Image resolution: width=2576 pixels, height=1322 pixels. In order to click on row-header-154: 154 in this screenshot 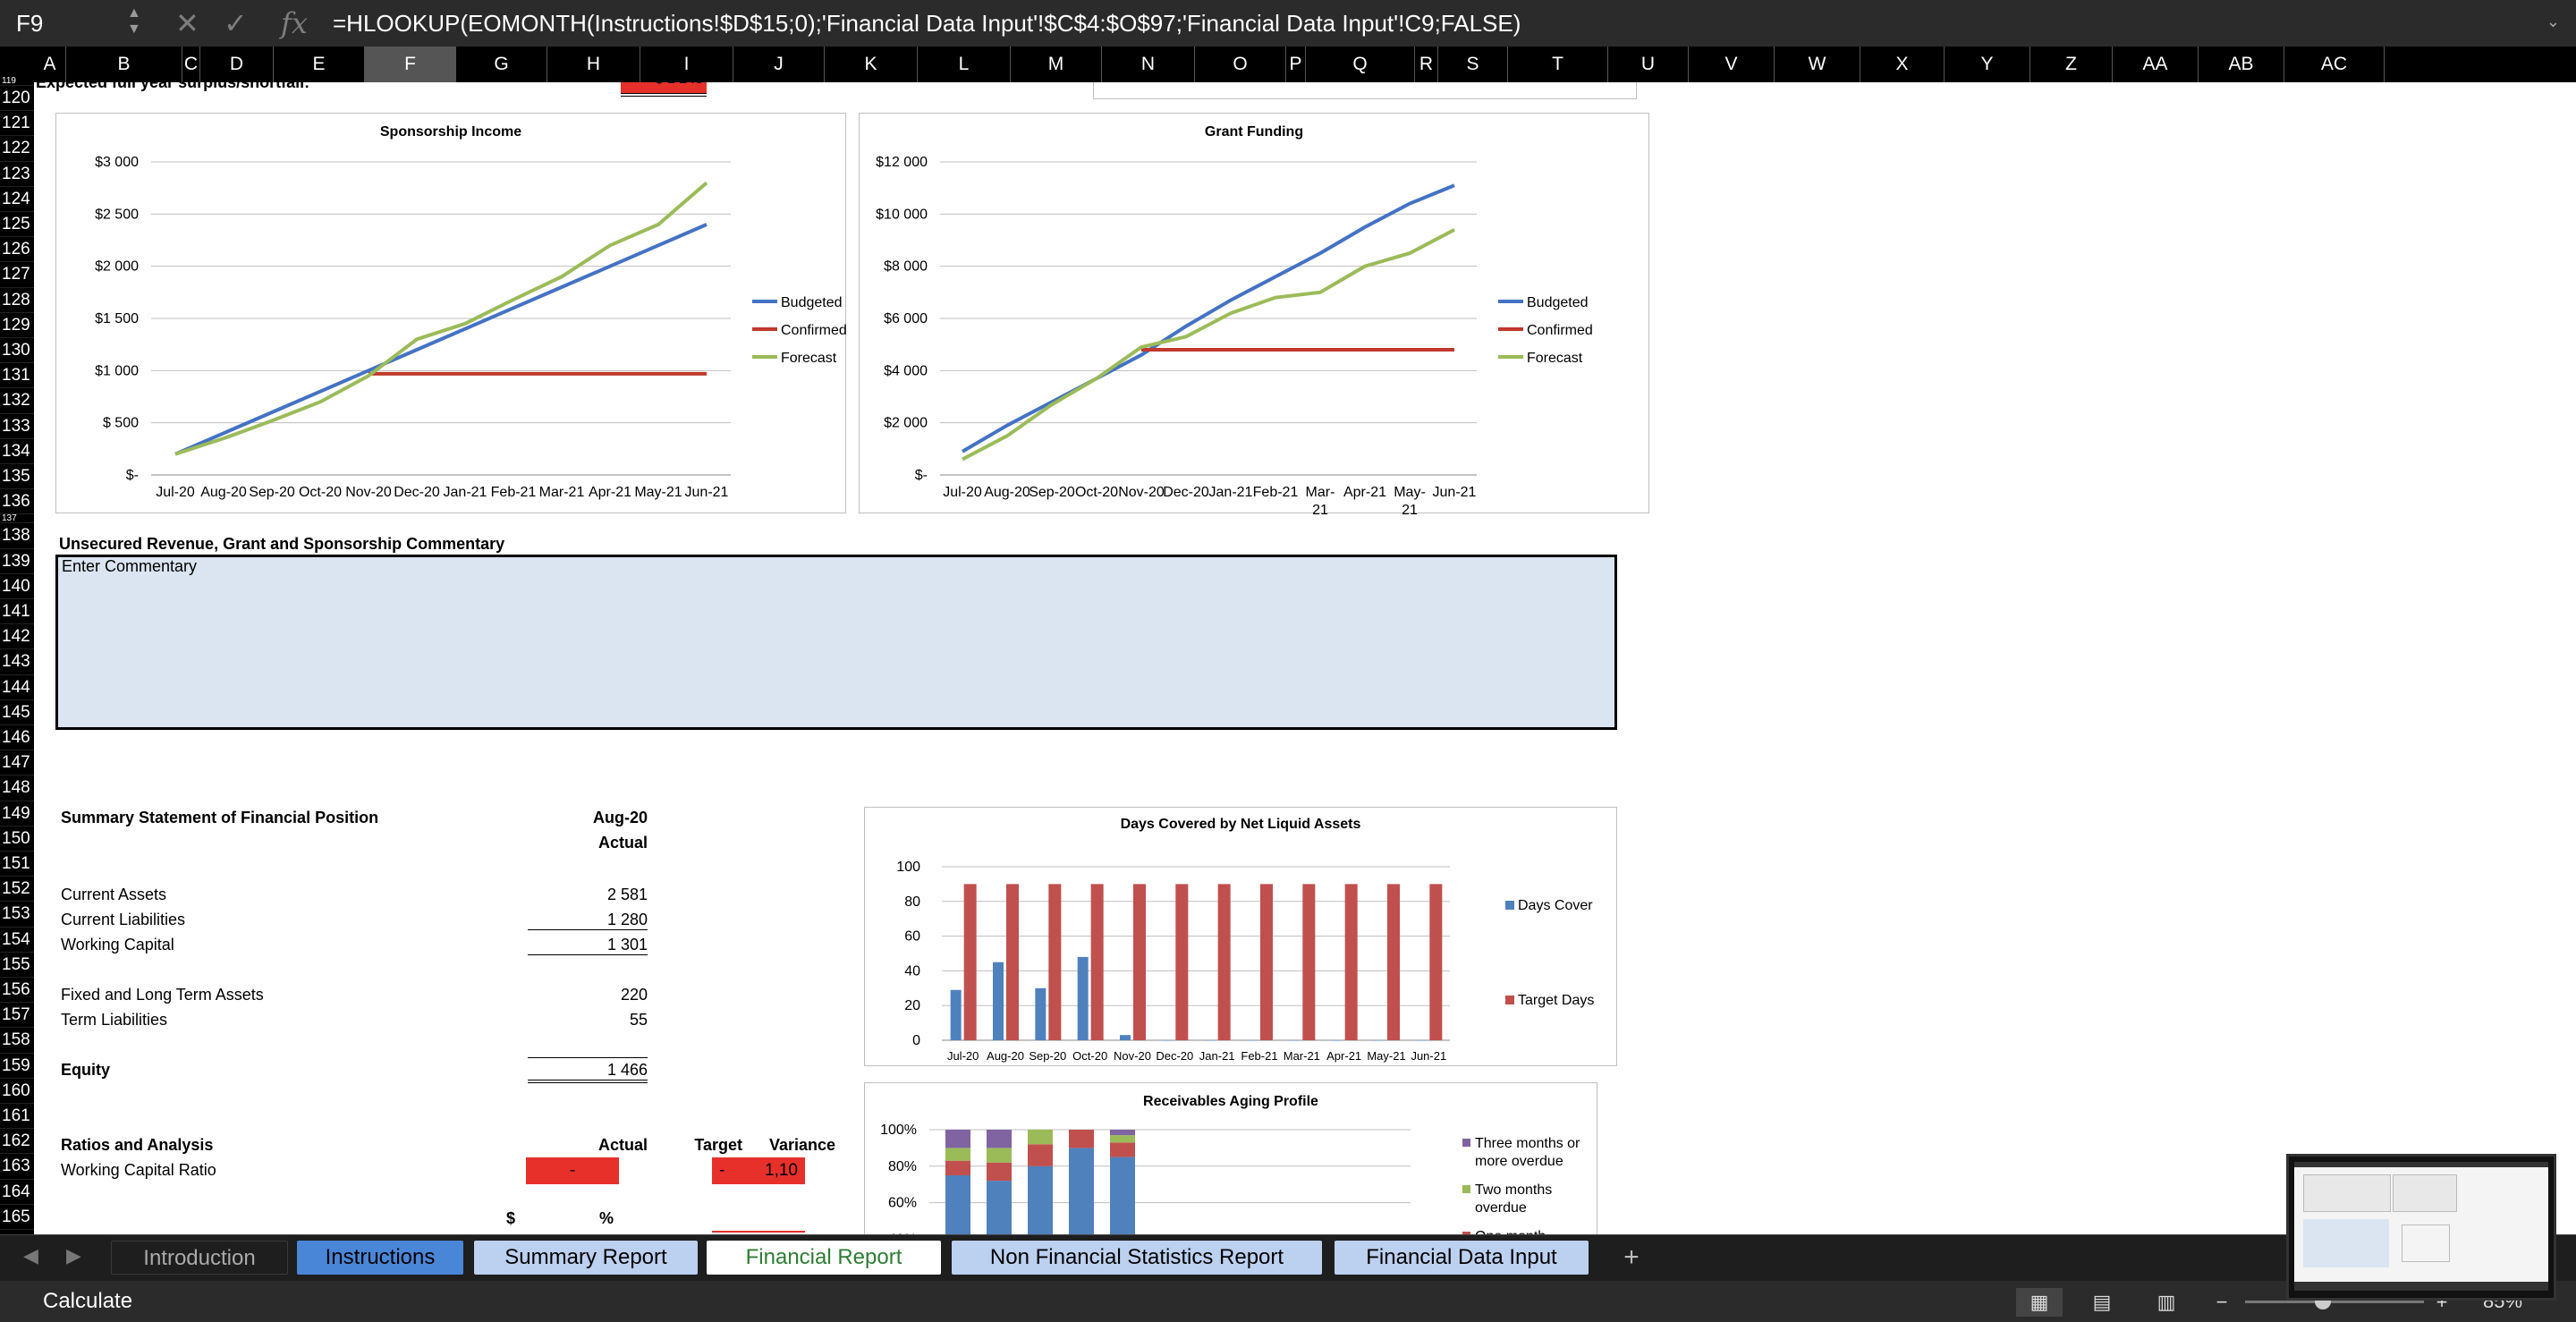, I will do `click(17, 940)`.